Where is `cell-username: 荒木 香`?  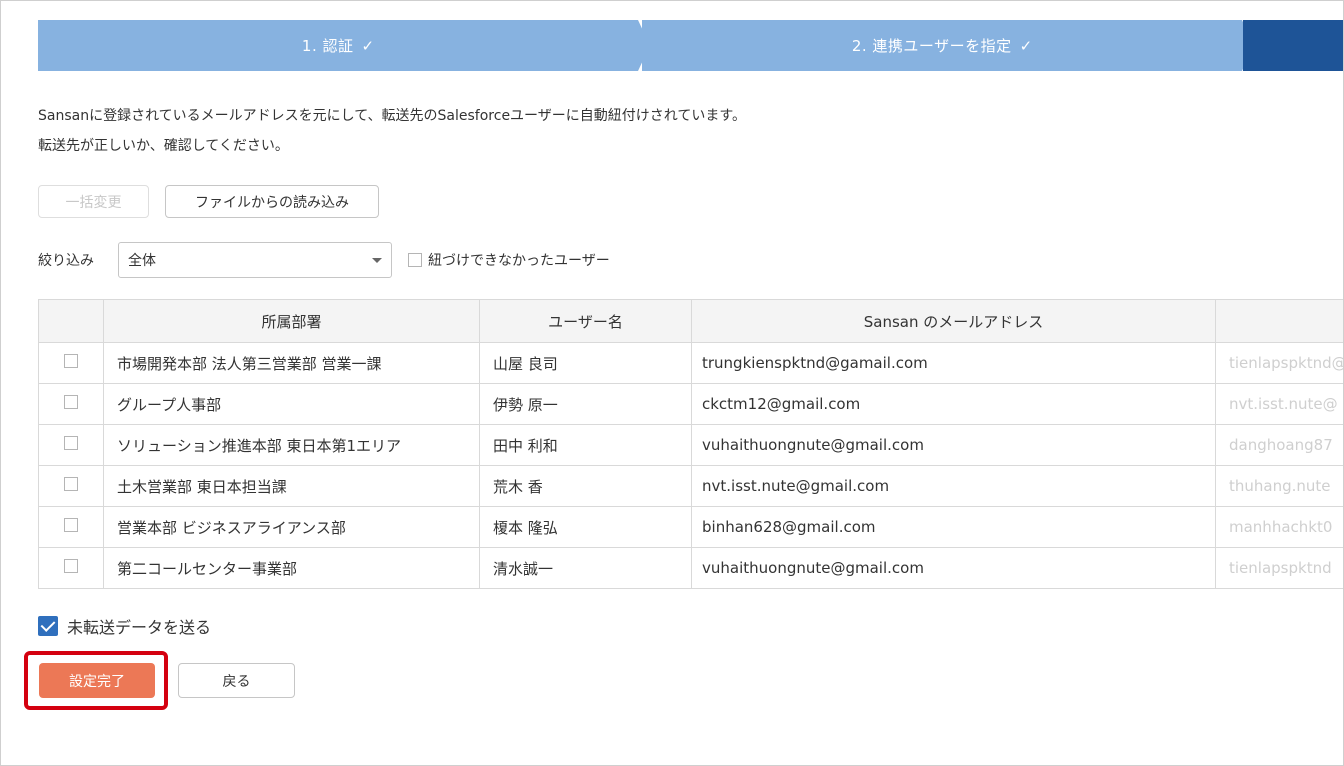 cell-username: 荒木 香 is located at coordinates (585, 486).